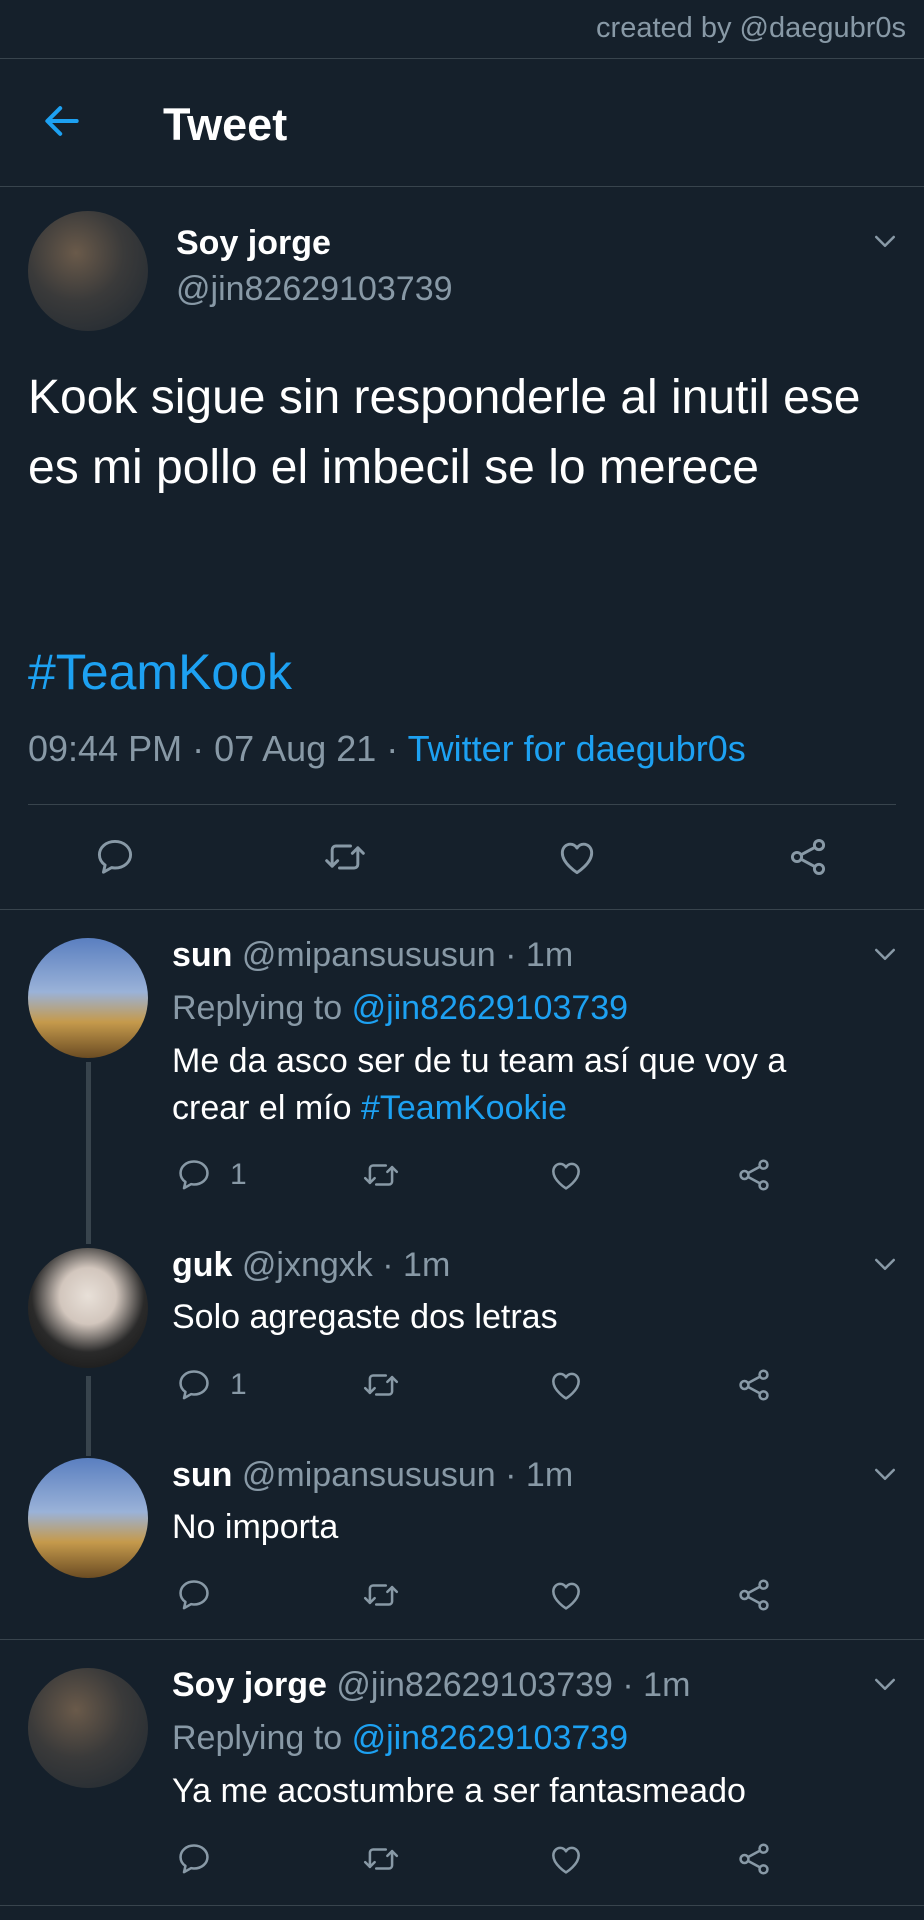 This screenshot has height=1920, width=924. What do you see at coordinates (255, 1527) in the screenshot?
I see `reply-text: No importa` at bounding box center [255, 1527].